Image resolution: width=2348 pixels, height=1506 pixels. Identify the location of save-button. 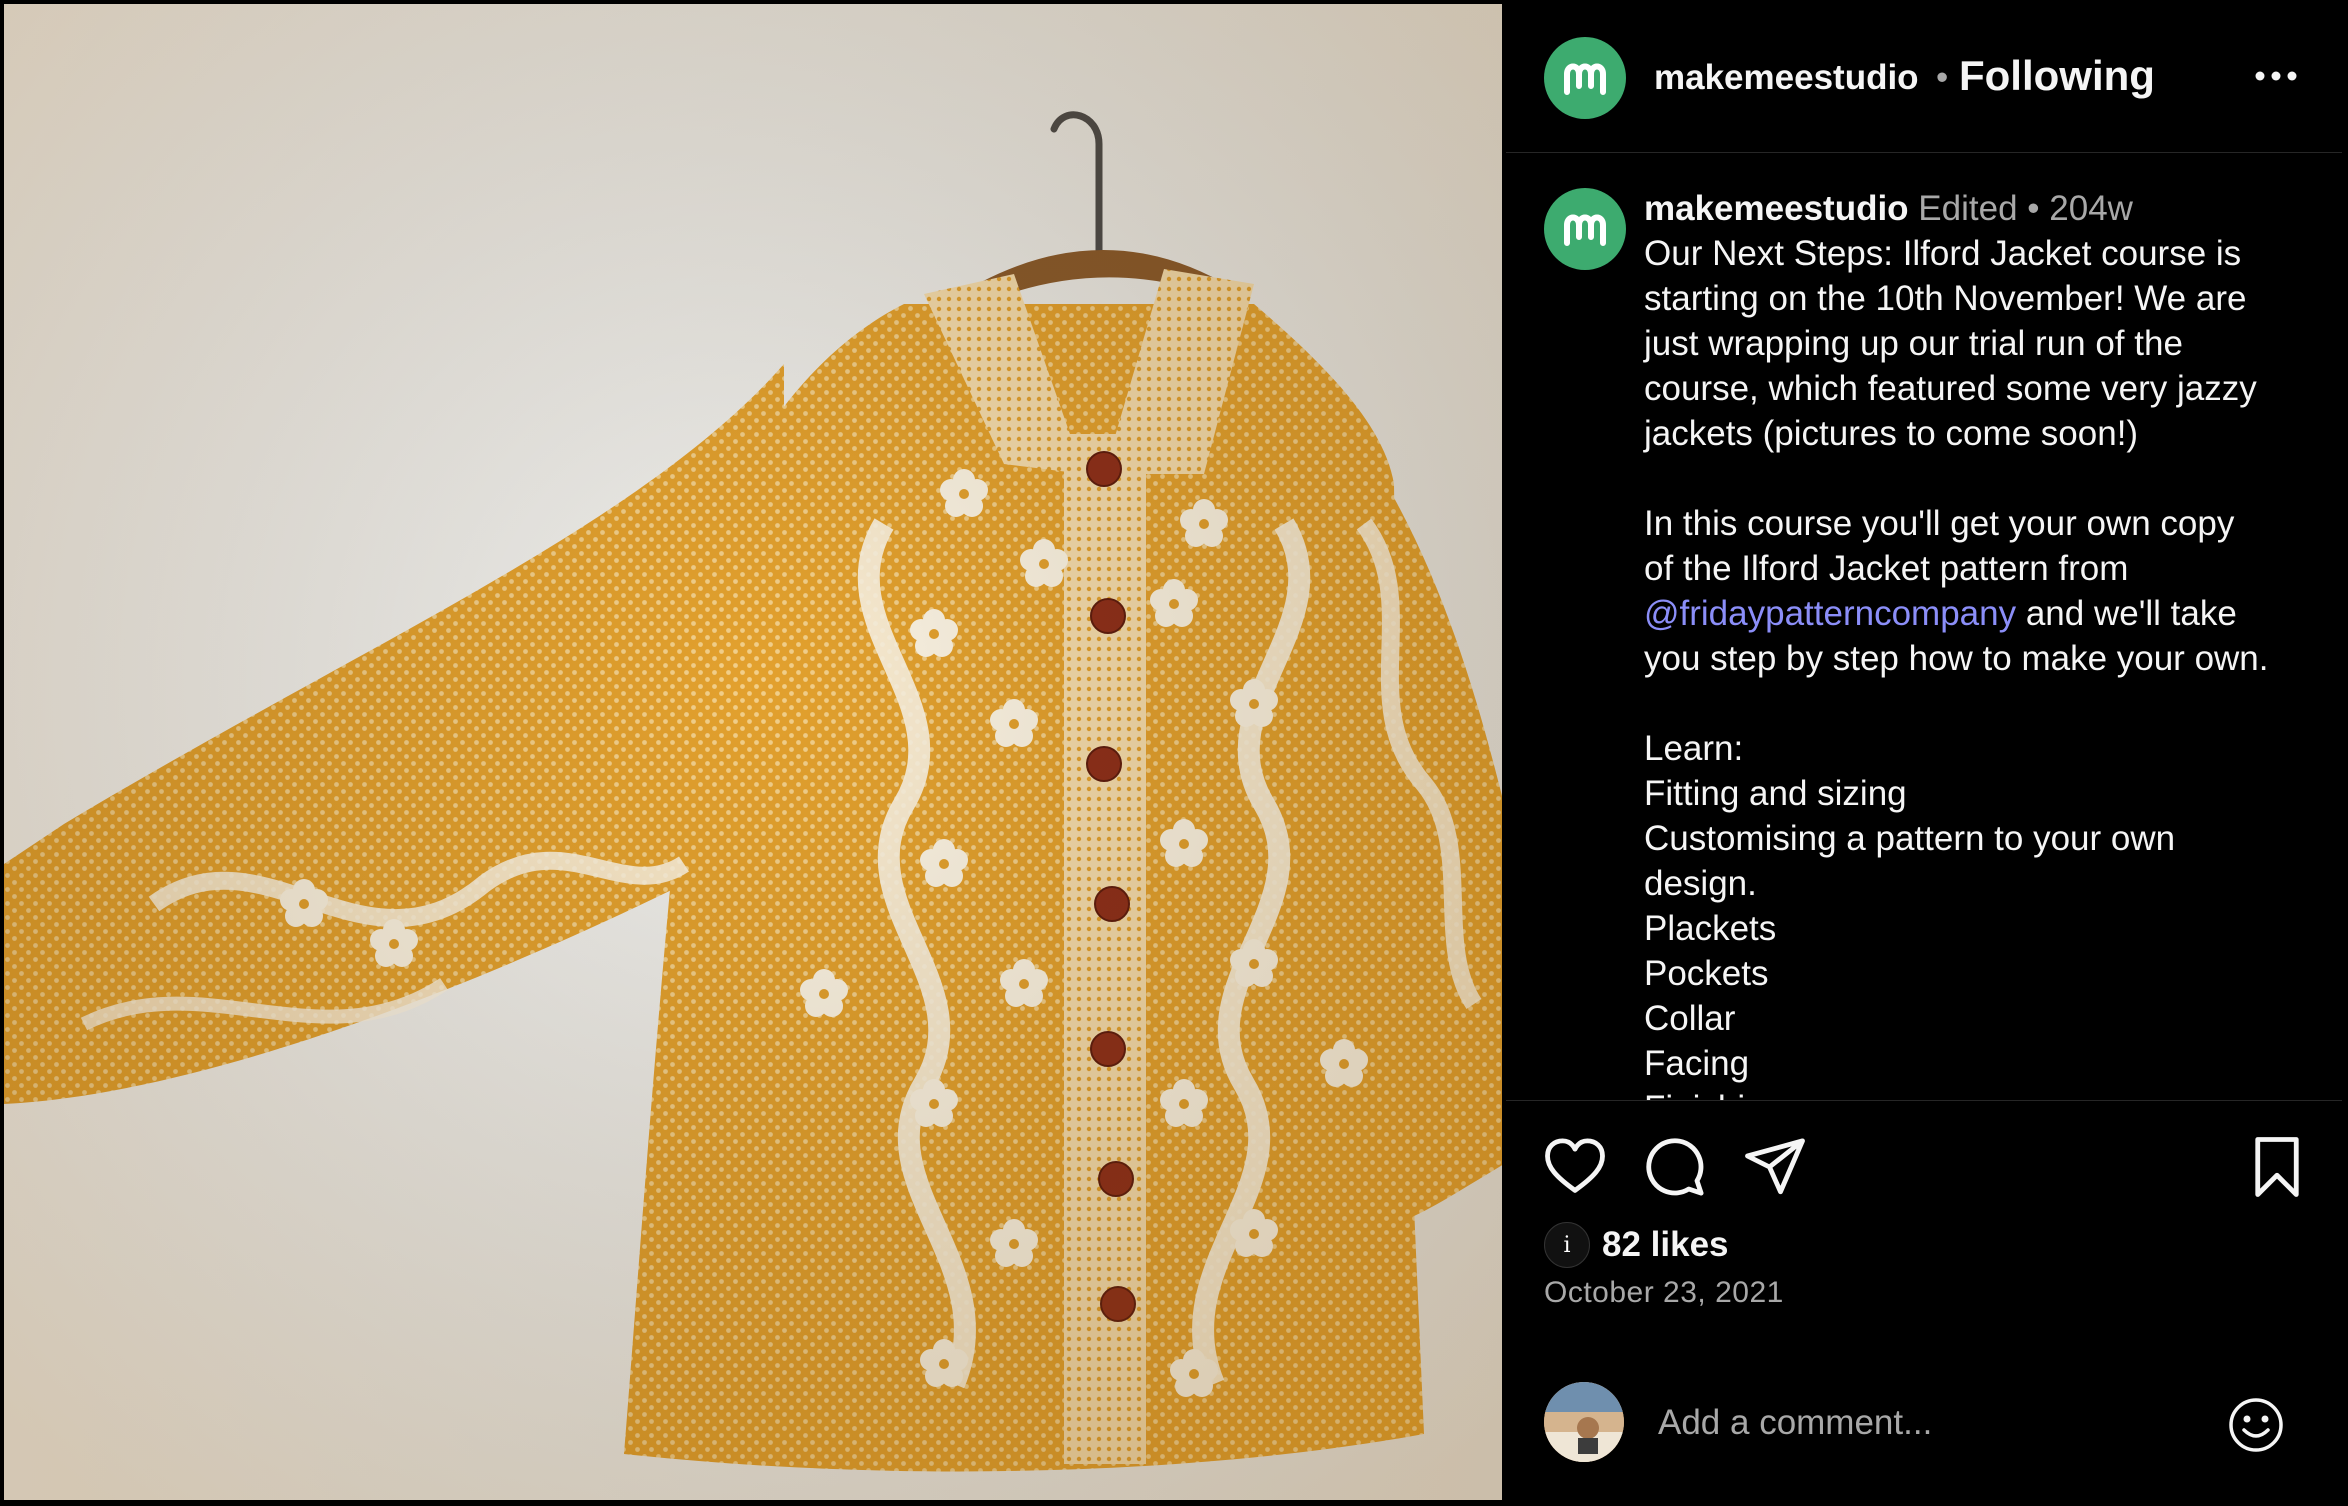
(2277, 1167).